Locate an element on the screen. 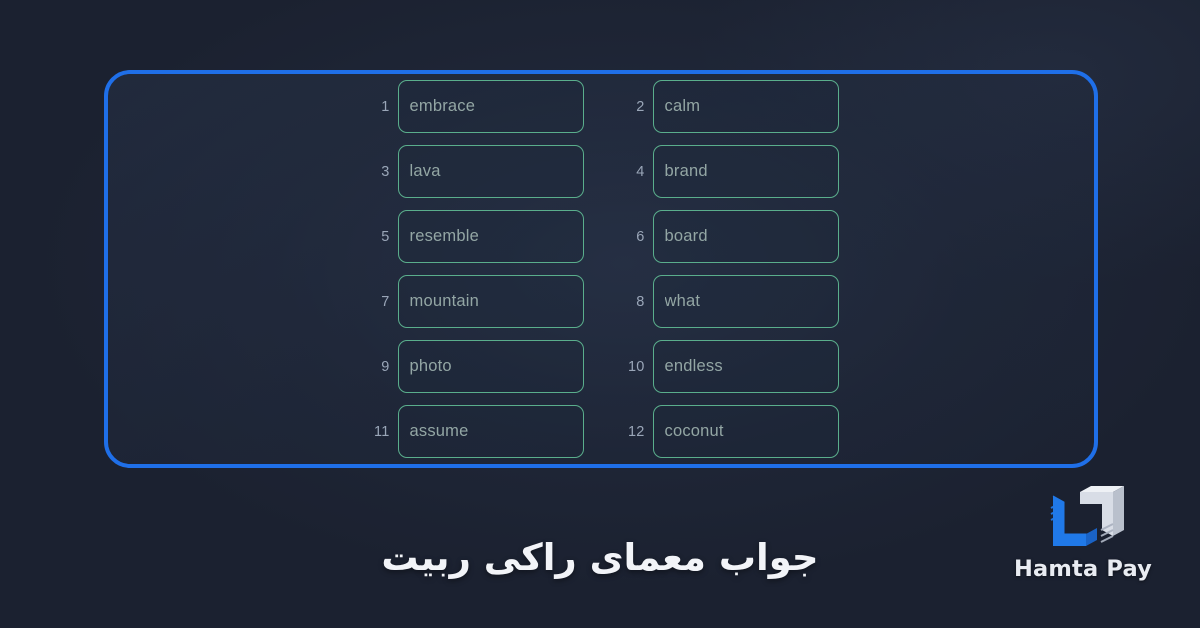 The height and width of the screenshot is (628, 1200). word-cell-10: 10 endless is located at coordinates (729, 366).